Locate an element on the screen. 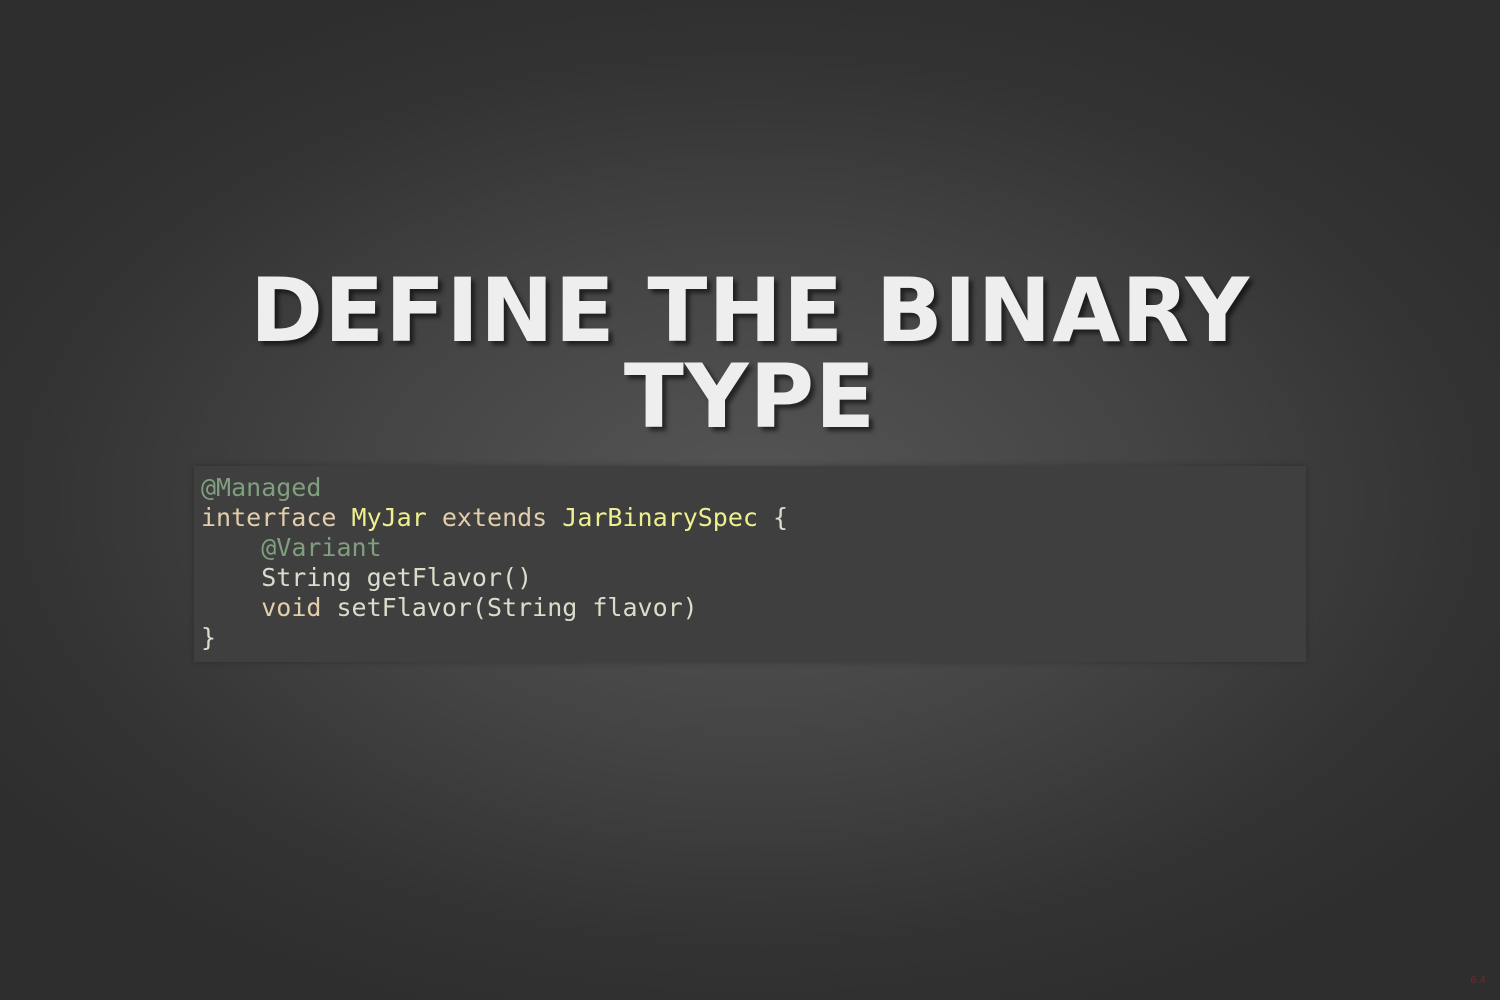 The height and width of the screenshot is (1000, 1500). code-token-method: String getFlavor() is located at coordinates (367, 577).